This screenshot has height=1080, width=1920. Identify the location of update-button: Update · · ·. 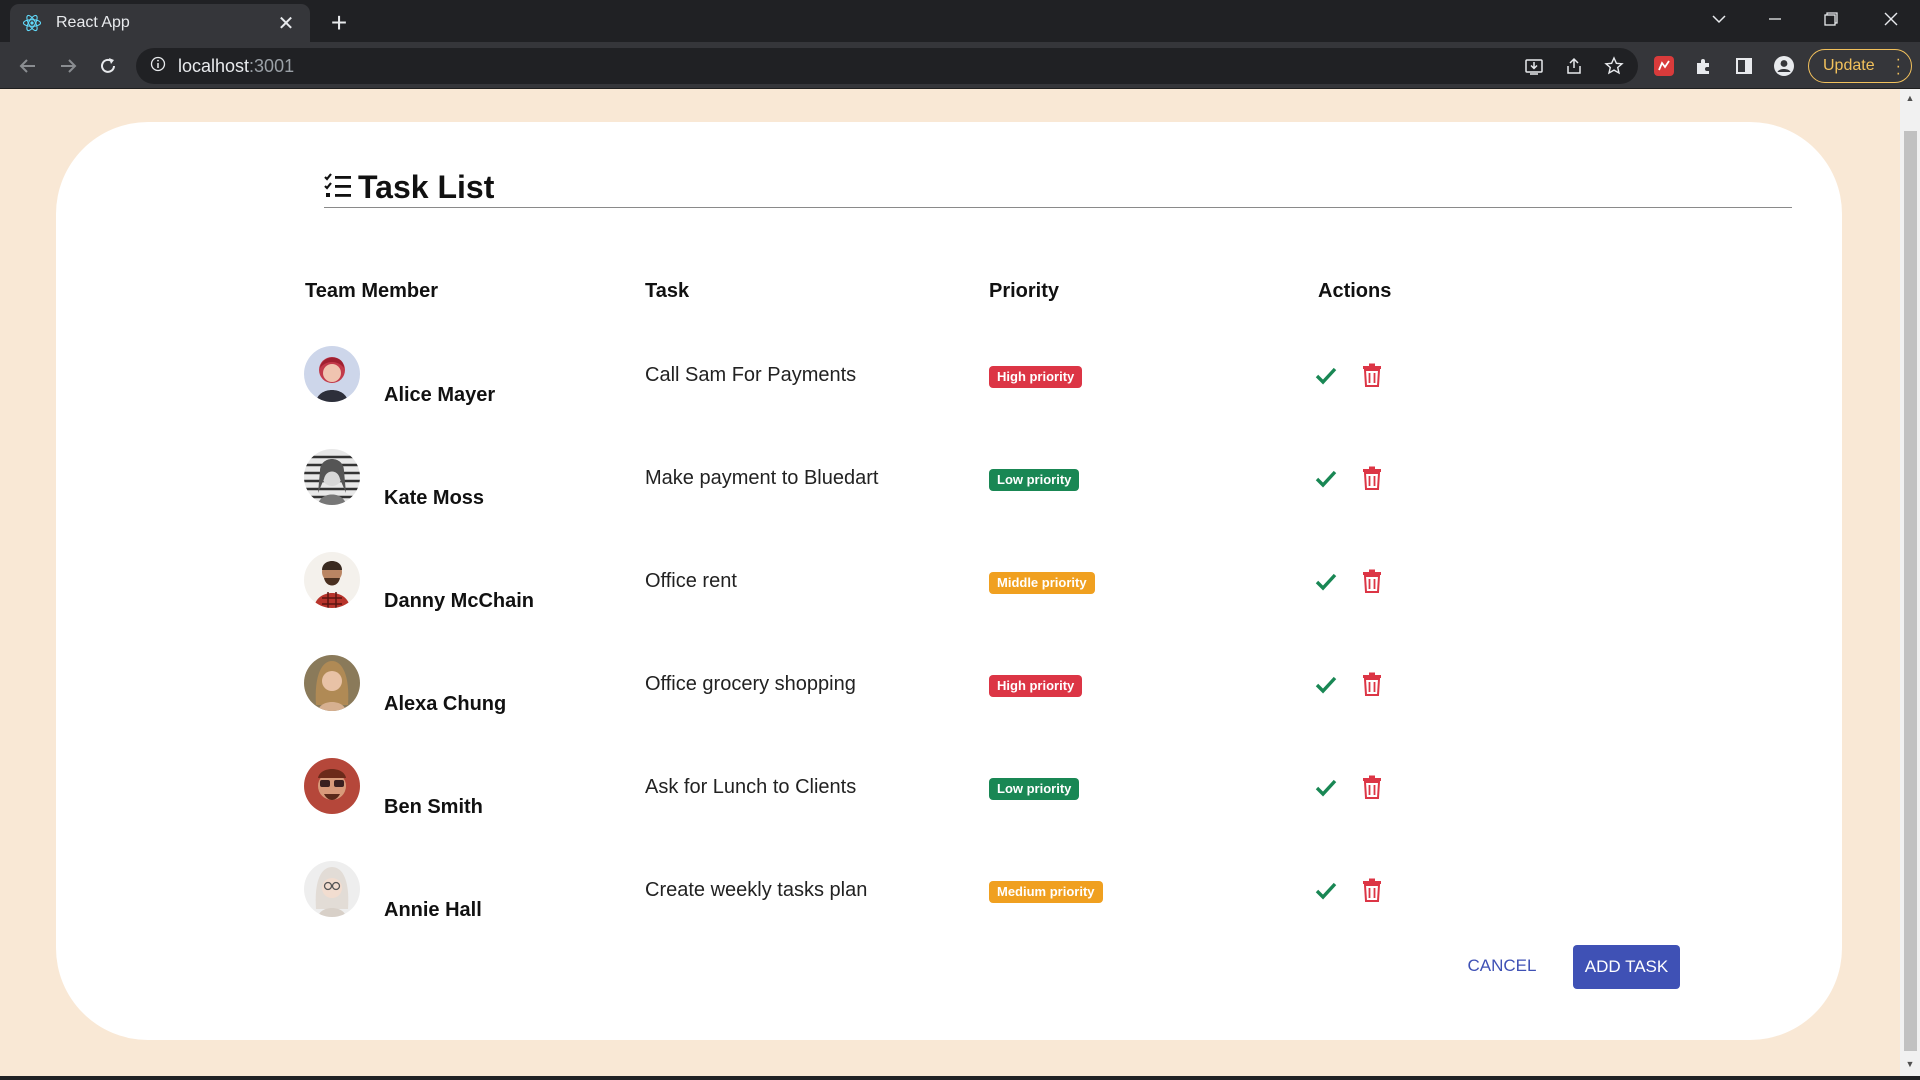
(1860, 66).